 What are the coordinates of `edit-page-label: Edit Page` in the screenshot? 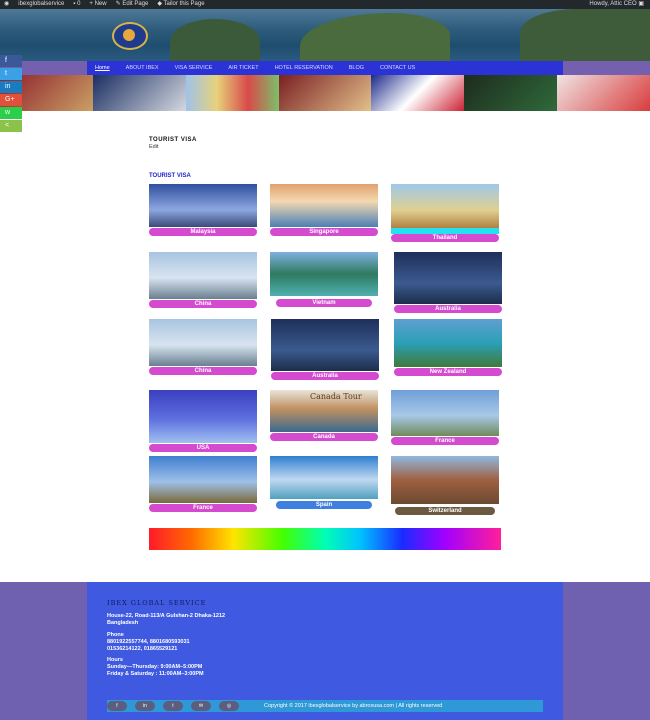 It's located at (135, 4).